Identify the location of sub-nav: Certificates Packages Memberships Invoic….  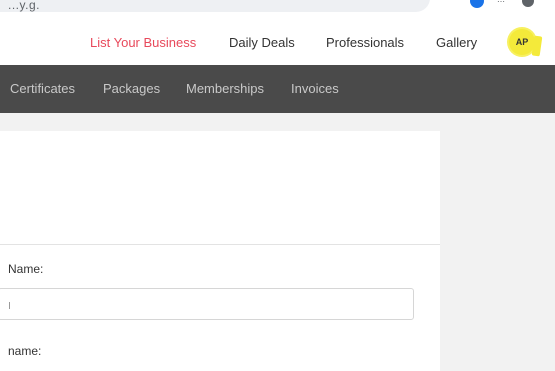
(277, 89).